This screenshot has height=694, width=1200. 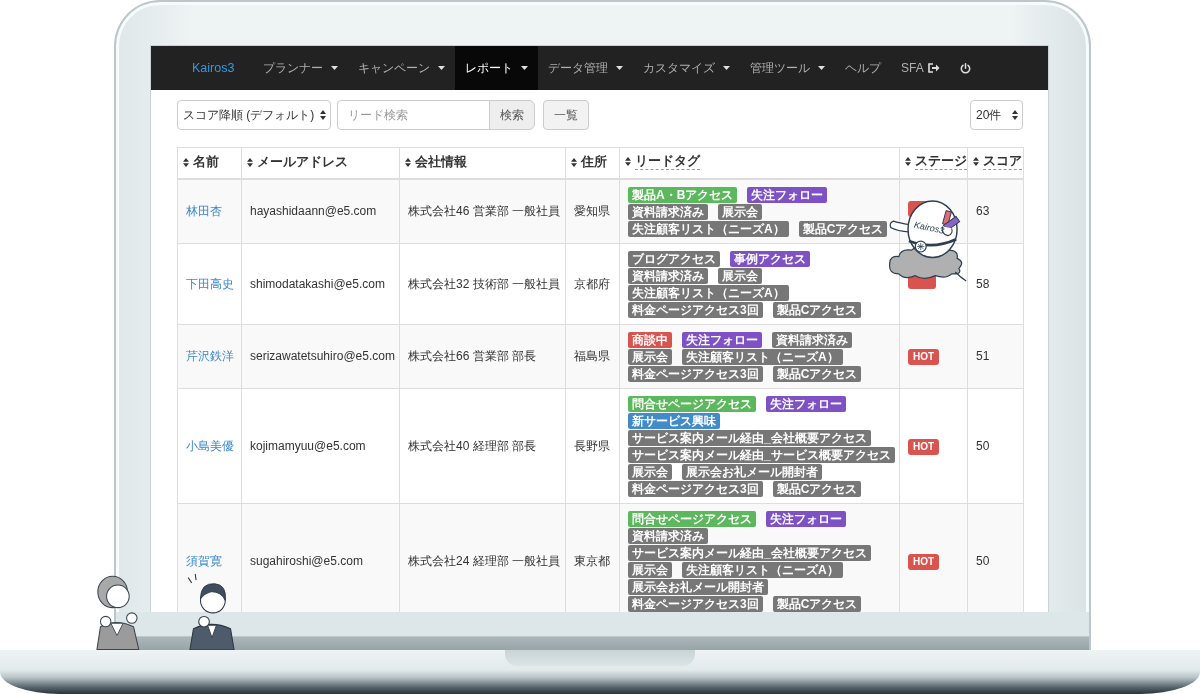 I want to click on lead-score: 50, so click(x=995, y=445).